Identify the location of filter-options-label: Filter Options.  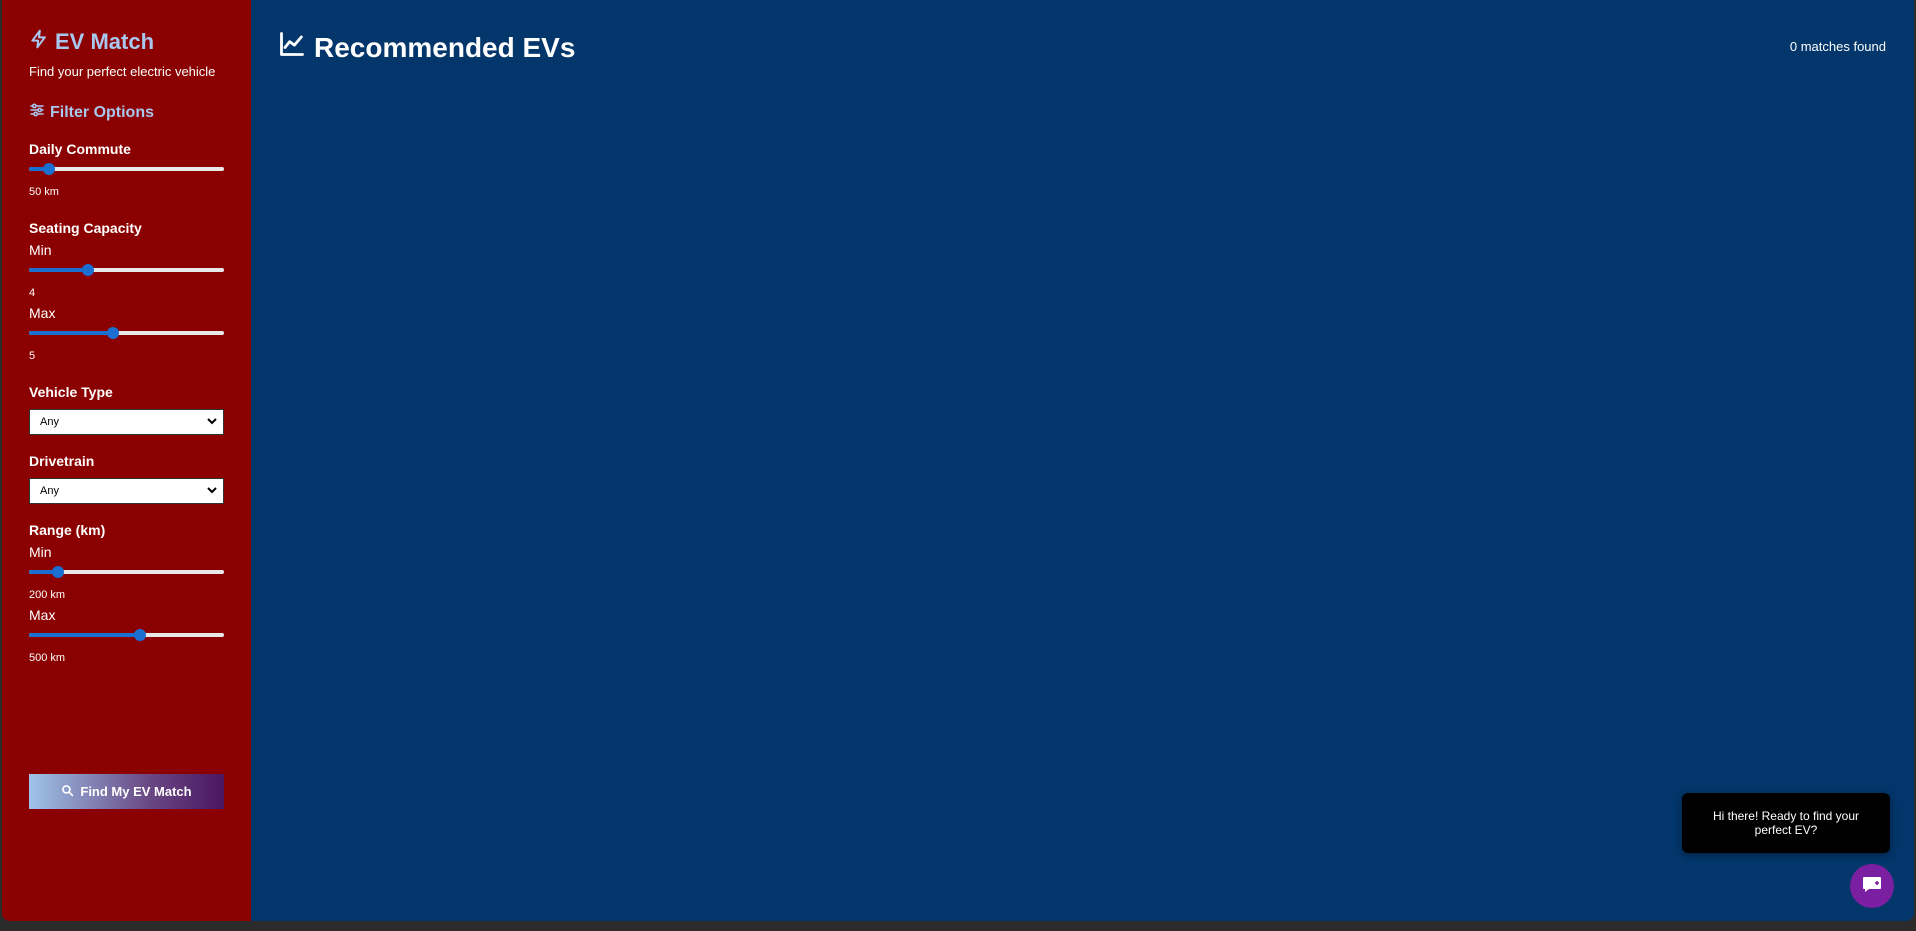
(102, 112).